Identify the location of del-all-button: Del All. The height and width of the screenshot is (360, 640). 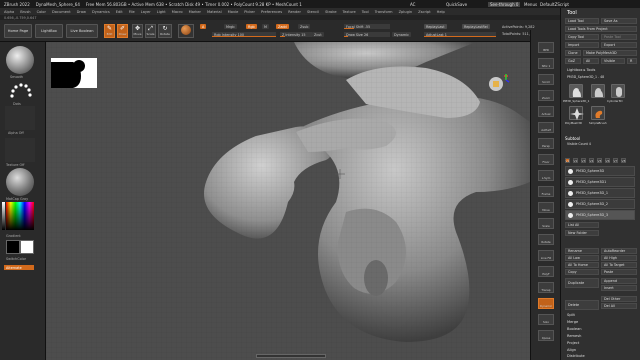
(619, 306).